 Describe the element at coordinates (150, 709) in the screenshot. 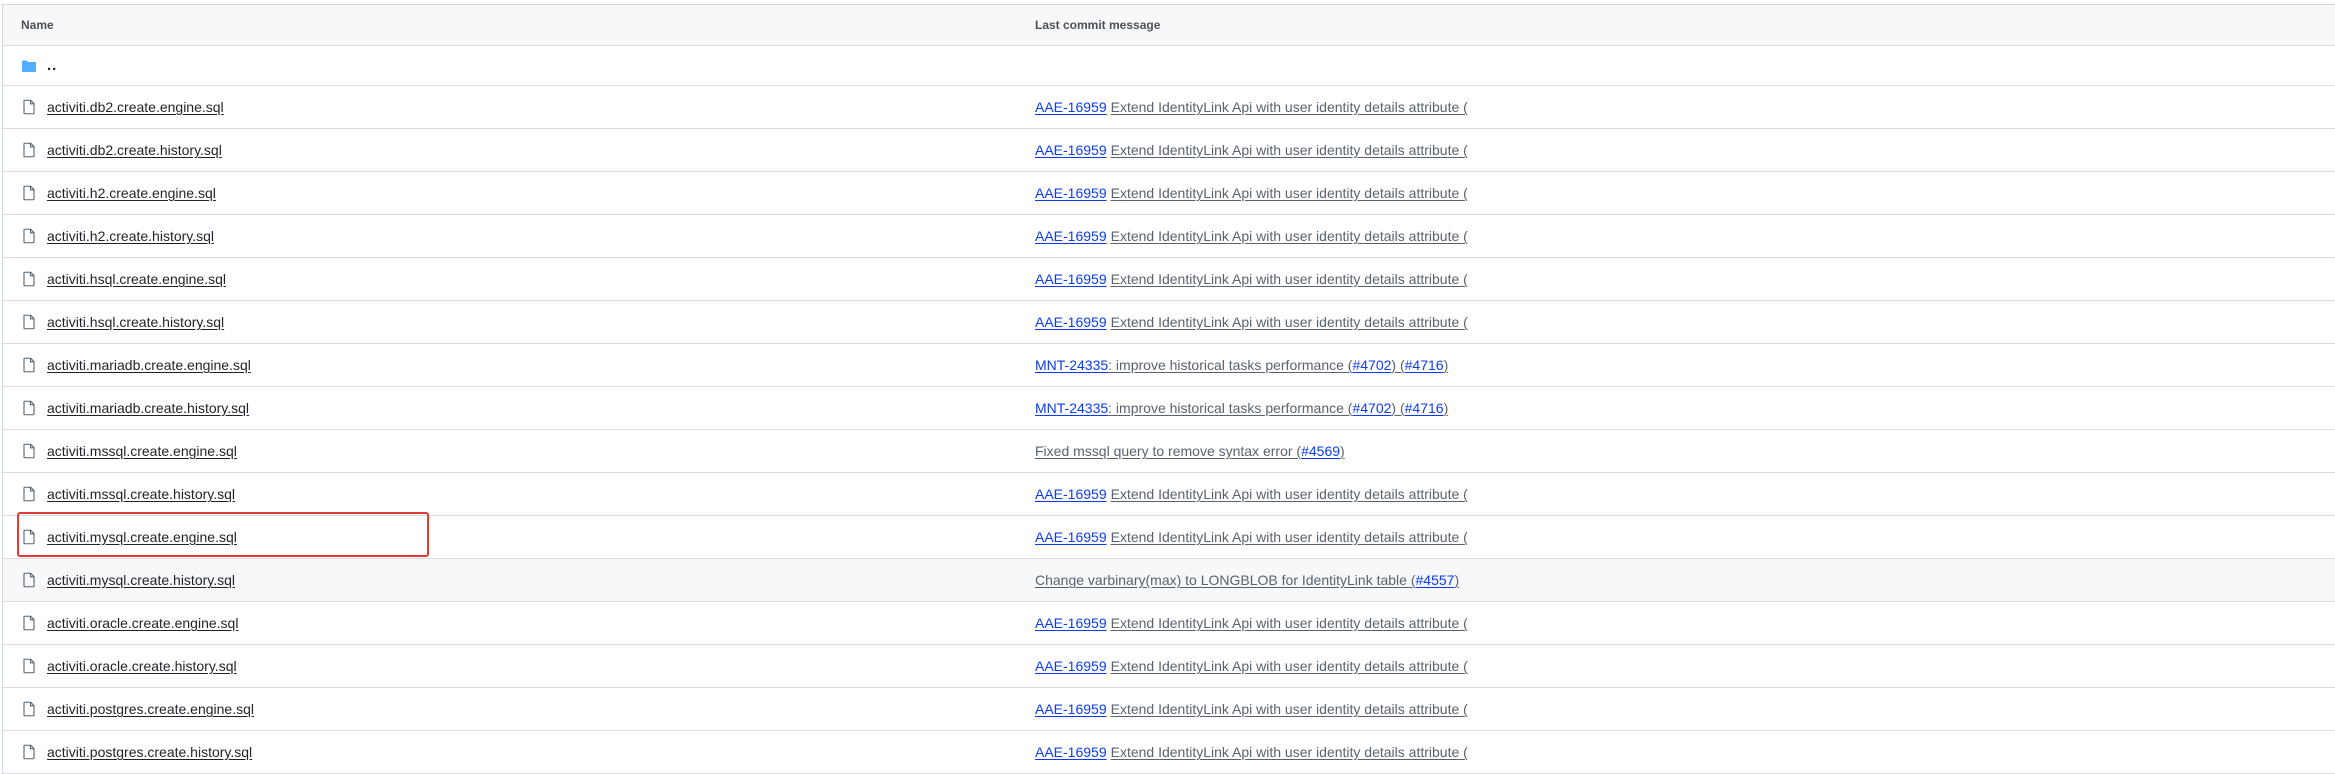

I see `file-name-link: activiti.postgres.create.engine.sql` at that location.